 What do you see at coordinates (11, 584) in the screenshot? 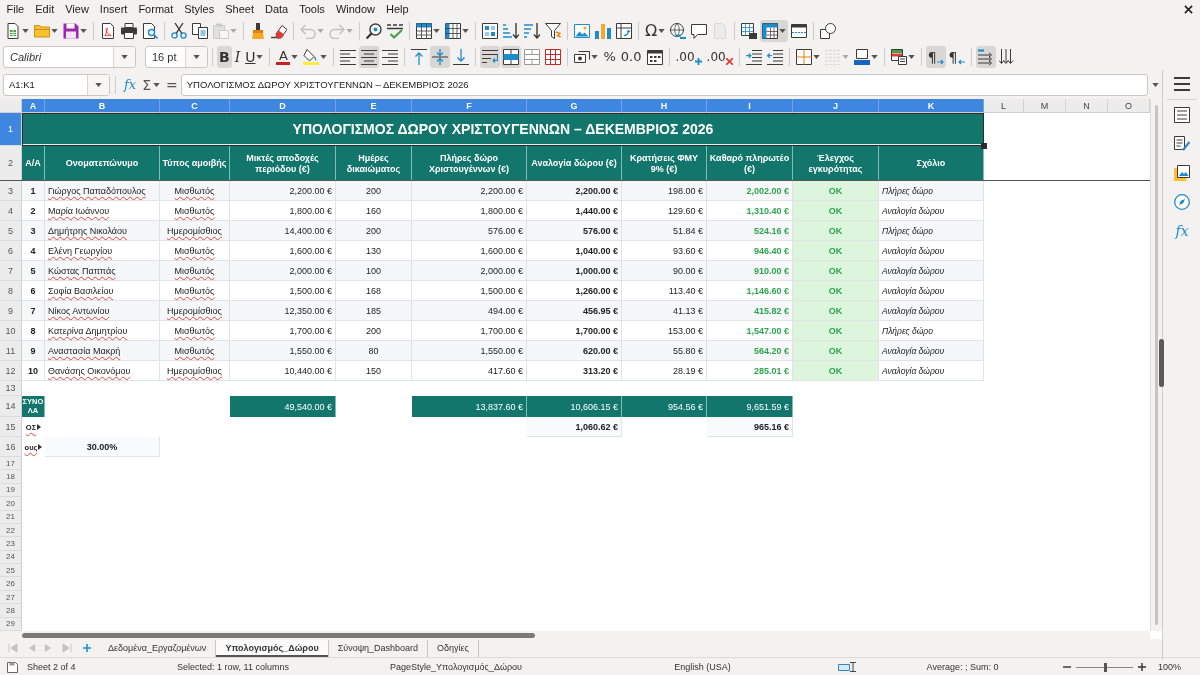
I see `row-header: 26` at bounding box center [11, 584].